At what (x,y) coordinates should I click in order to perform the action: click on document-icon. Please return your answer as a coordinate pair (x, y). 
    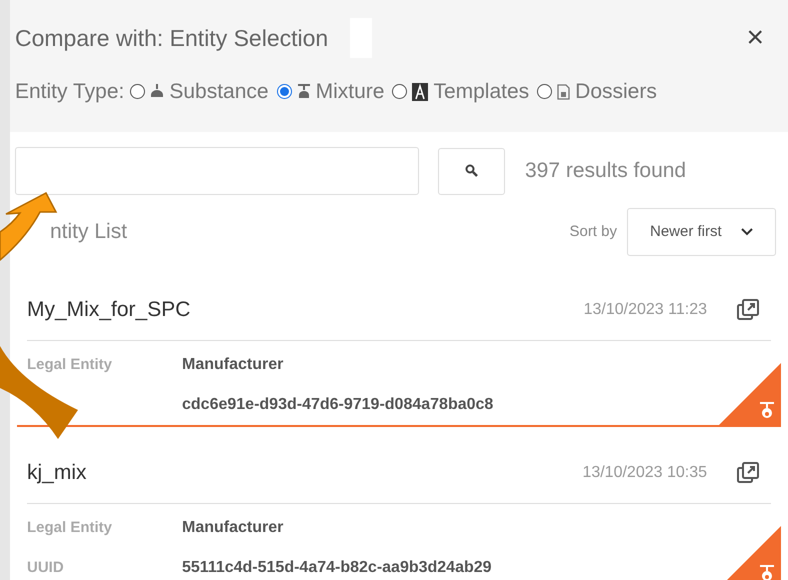
    Looking at the image, I should click on (563, 92).